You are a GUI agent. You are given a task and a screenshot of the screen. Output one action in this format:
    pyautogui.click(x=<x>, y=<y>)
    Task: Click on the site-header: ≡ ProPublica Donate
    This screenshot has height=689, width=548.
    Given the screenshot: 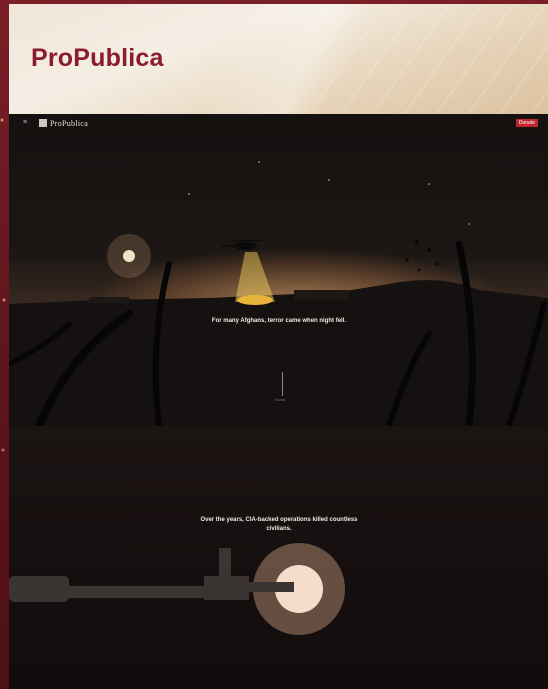 What is the action you would take?
    pyautogui.click(x=278, y=123)
    